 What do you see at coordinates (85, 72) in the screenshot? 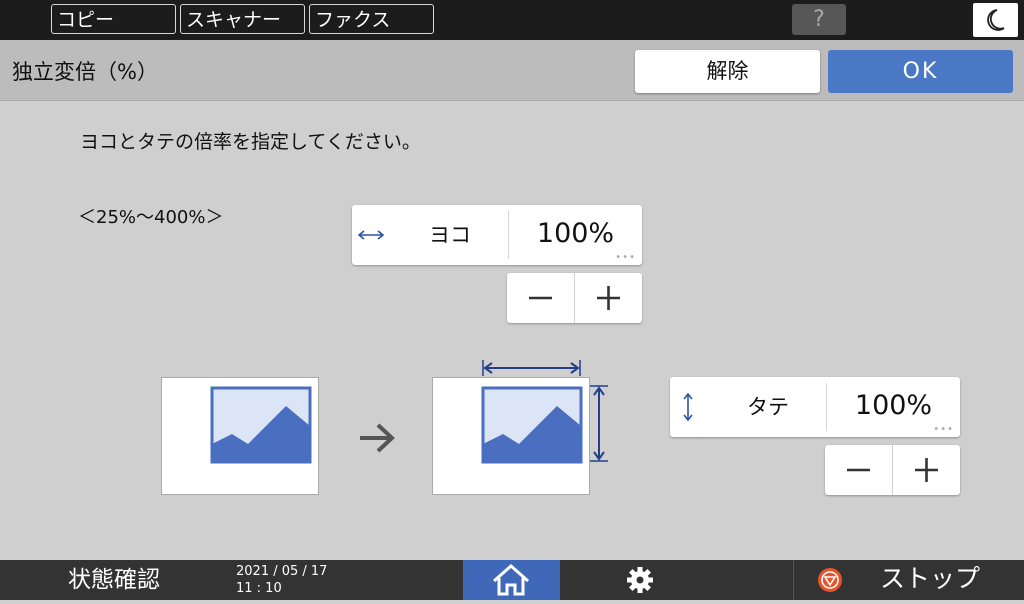
I see `page-title: 独立変倍（%）` at bounding box center [85, 72].